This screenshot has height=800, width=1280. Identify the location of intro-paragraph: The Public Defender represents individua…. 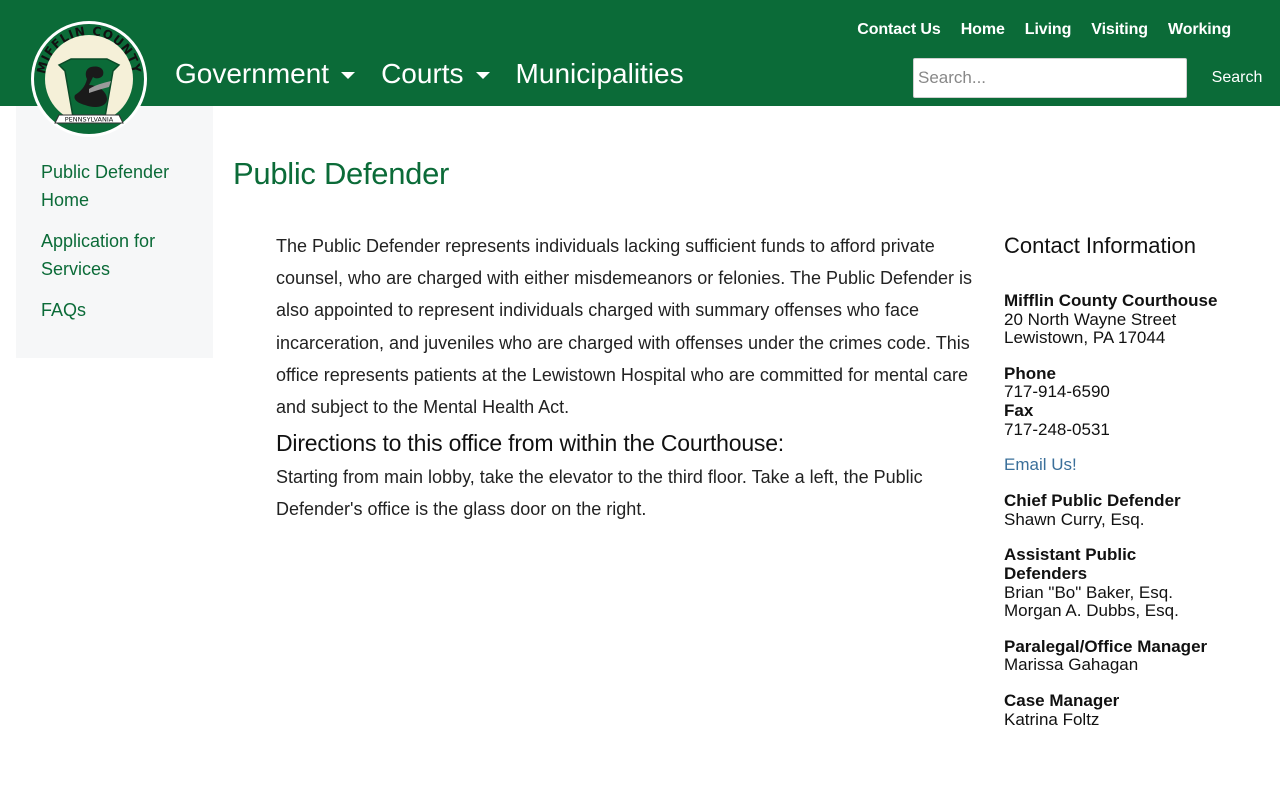
(624, 327).